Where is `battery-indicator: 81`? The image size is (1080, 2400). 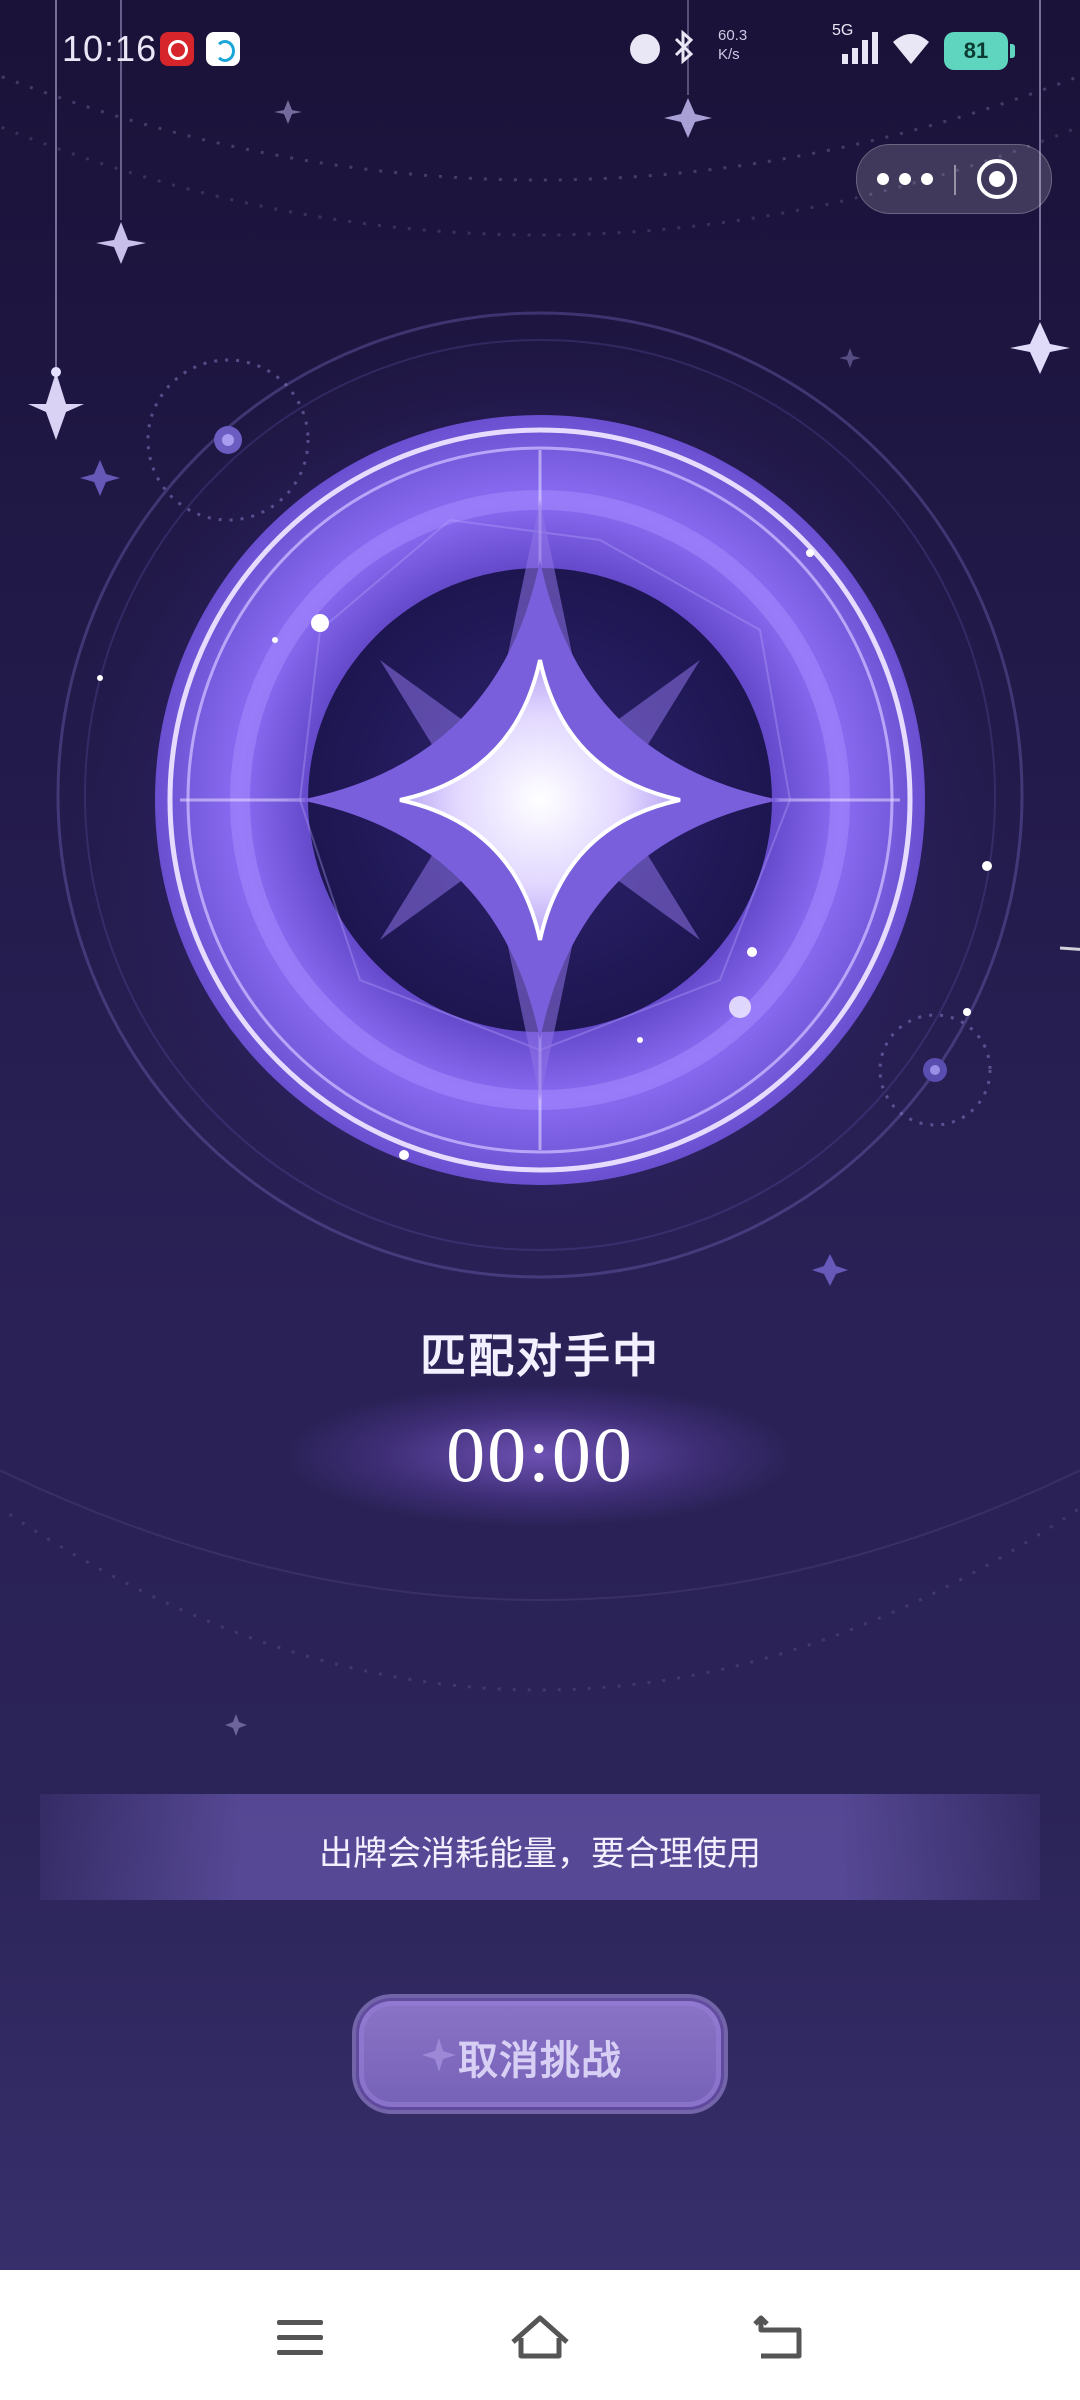
battery-indicator: 81 is located at coordinates (979, 51).